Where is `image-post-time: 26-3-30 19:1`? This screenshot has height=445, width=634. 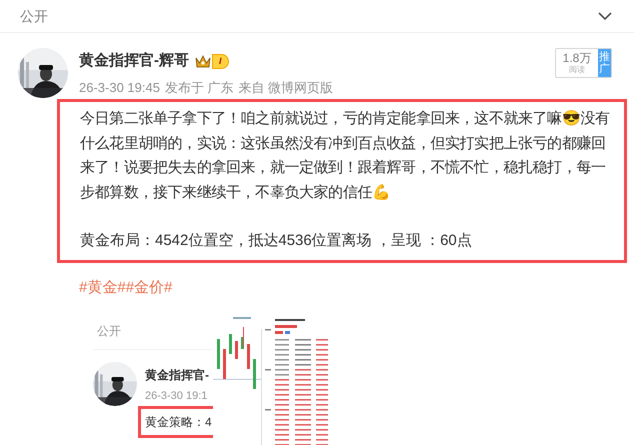 image-post-time: 26-3-30 19:1 is located at coordinates (176, 396).